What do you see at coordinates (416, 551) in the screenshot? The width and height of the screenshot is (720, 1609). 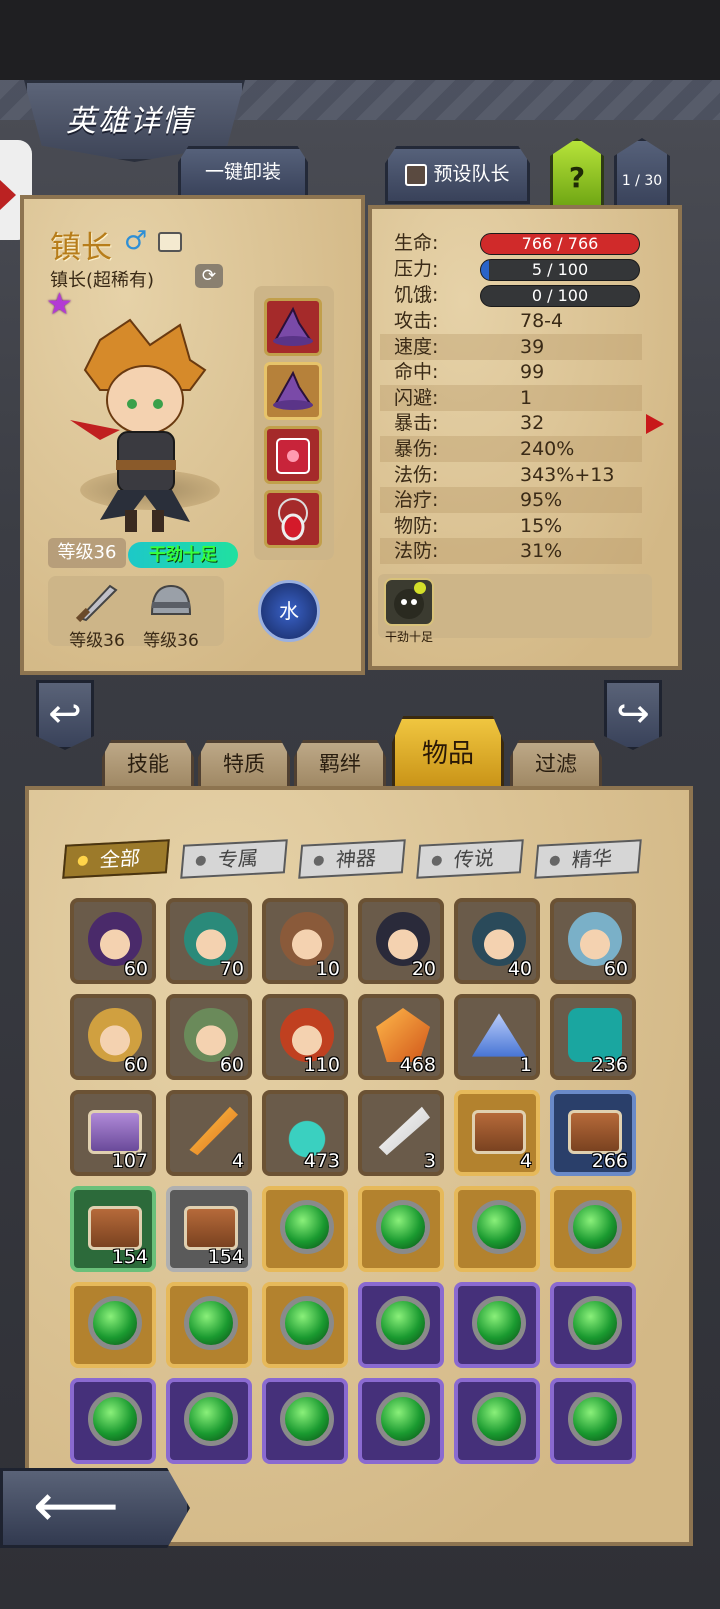 I see `stat-label: 法防:` at bounding box center [416, 551].